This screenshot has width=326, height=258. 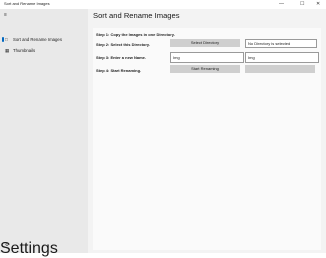 I want to click on sidebar-item-settings: ⚙ Settings, so click(x=44, y=248).